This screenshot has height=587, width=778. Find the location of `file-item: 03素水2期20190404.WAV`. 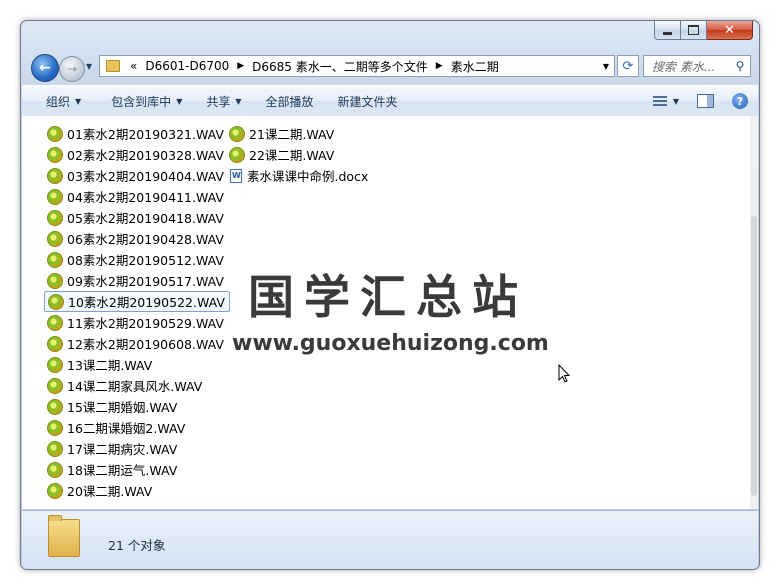

file-item: 03素水2期20190404.WAV is located at coordinates (137, 175).